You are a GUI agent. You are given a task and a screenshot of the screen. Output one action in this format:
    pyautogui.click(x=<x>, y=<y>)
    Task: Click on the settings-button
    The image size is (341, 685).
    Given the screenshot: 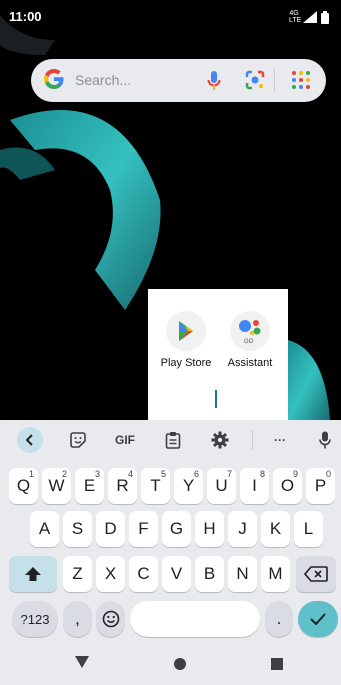 What is the action you would take?
    pyautogui.click(x=220, y=440)
    